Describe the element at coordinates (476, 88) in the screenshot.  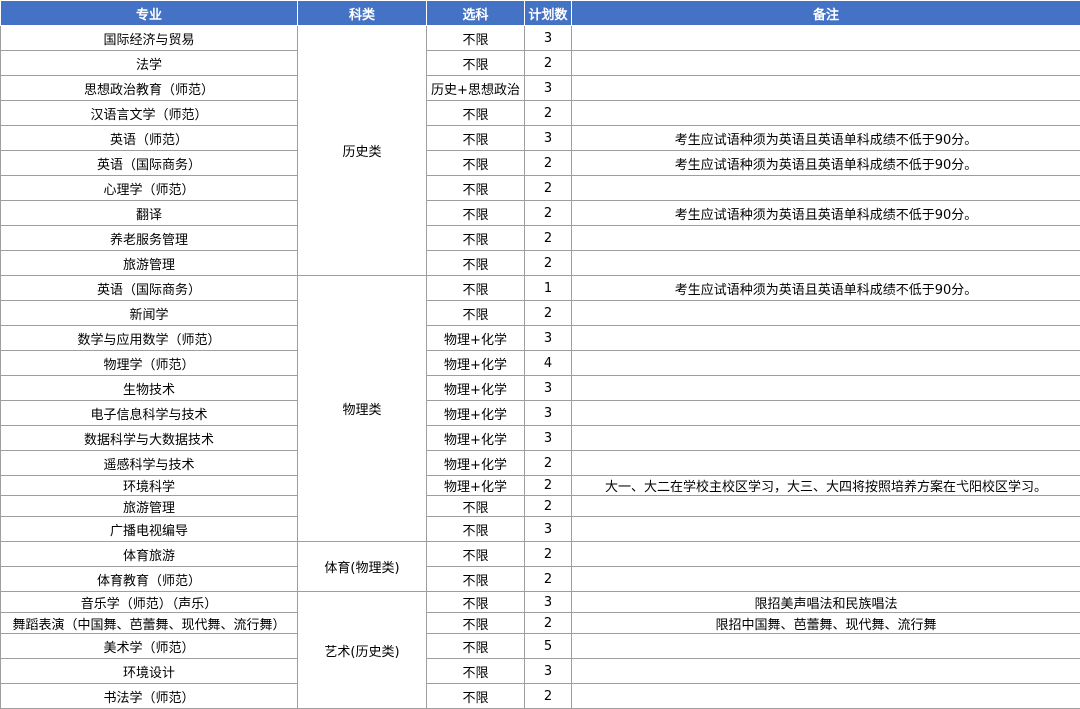
I see `subject-cell: 历史+思想政治` at that location.